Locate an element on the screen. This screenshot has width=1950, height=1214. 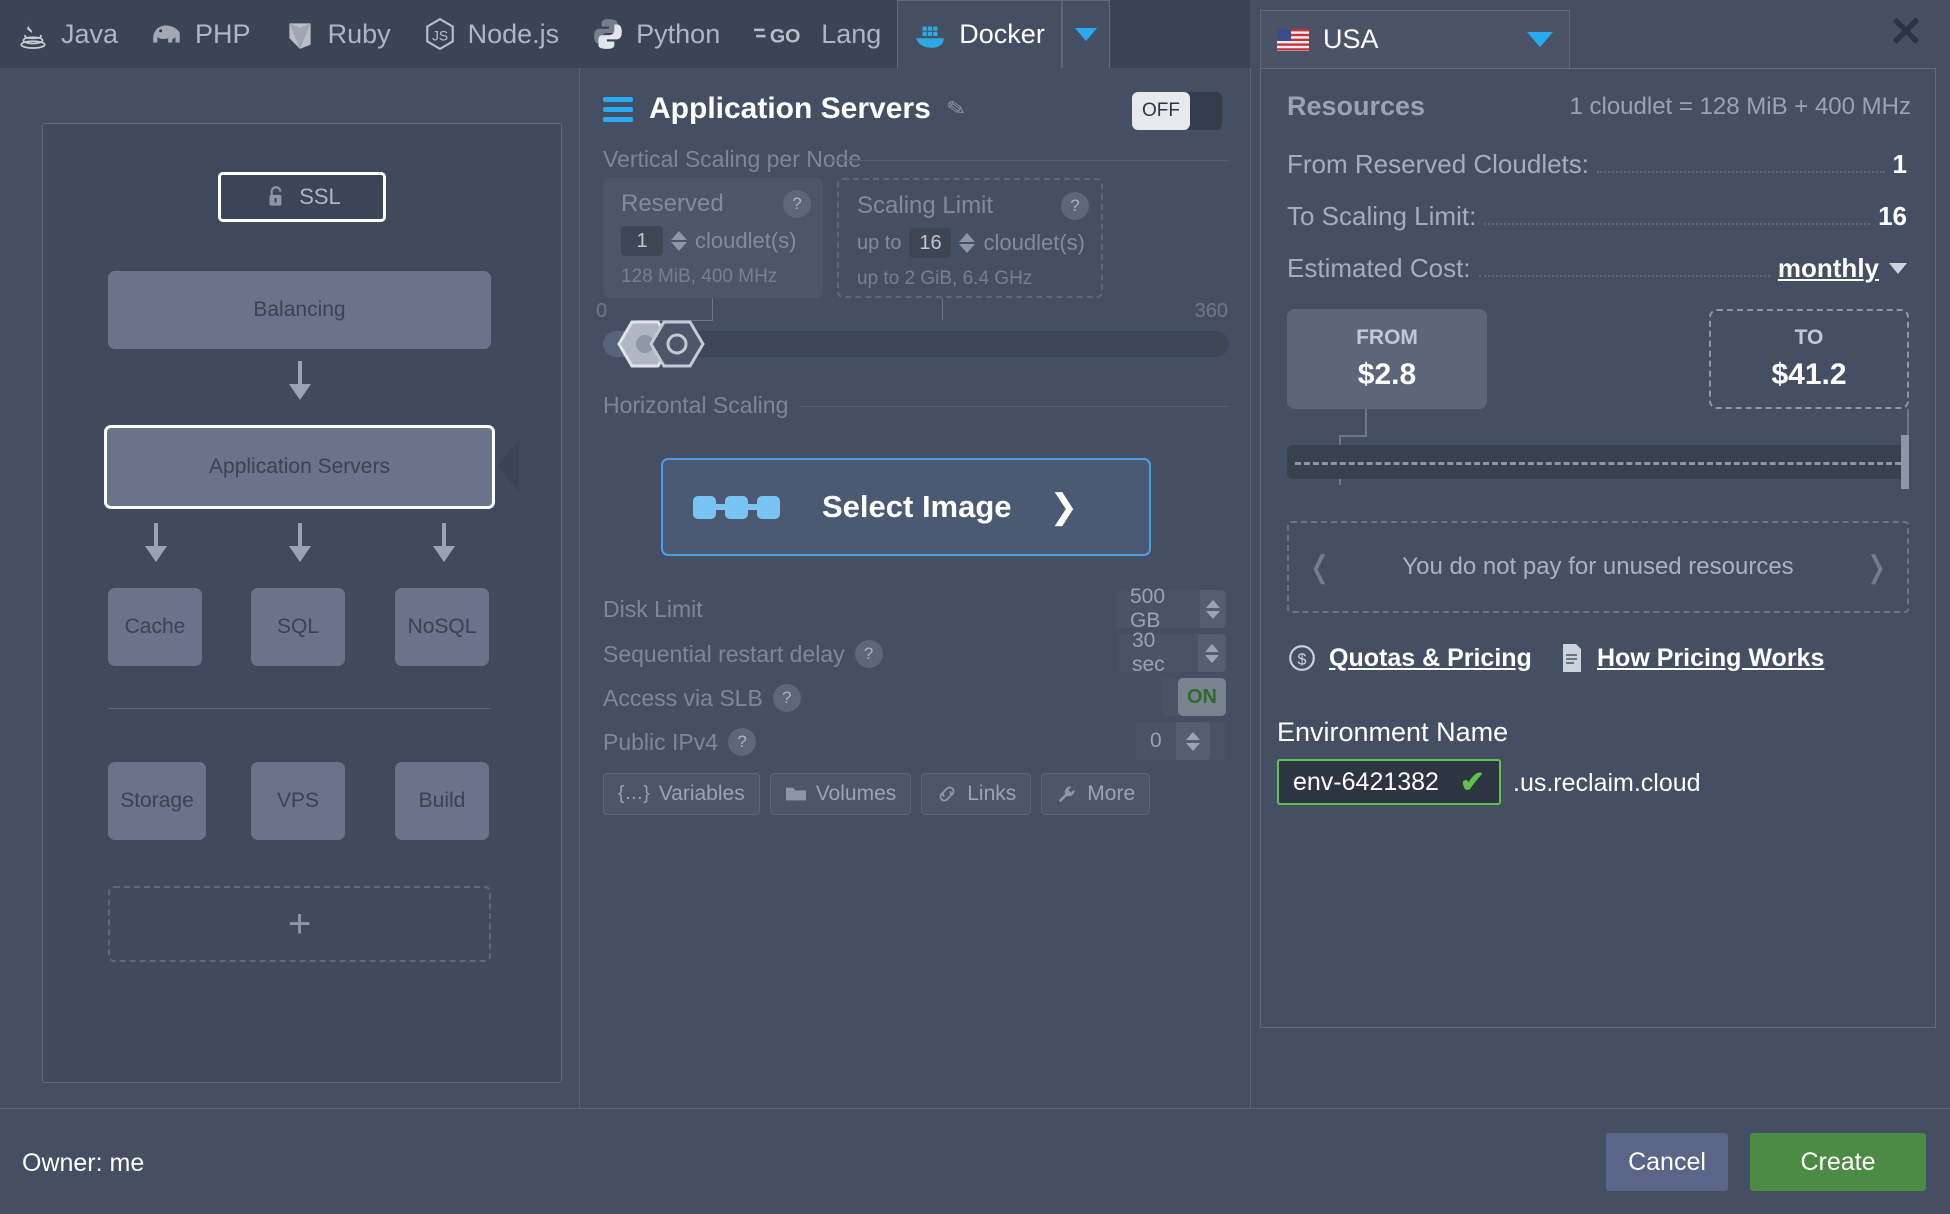
disk-limit-label: Disk Limit is located at coordinates (653, 609).